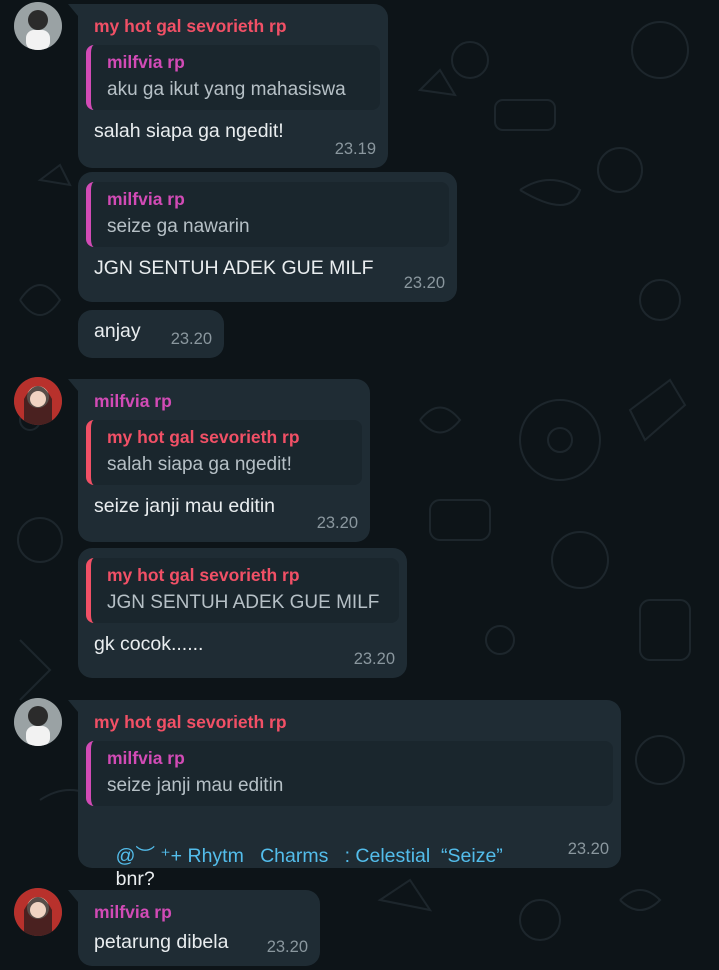  What do you see at coordinates (151, 334) in the screenshot?
I see `message-bubble: anjay 23.20` at bounding box center [151, 334].